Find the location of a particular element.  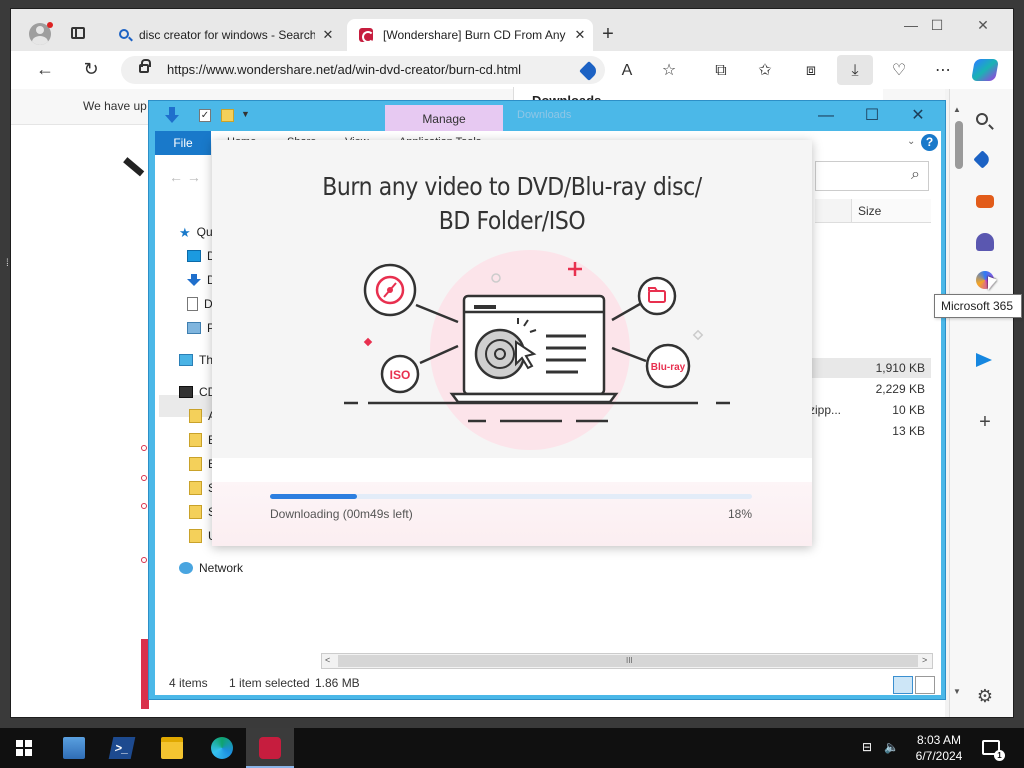

browser-close-button: ✕ is located at coordinates (983, 25).